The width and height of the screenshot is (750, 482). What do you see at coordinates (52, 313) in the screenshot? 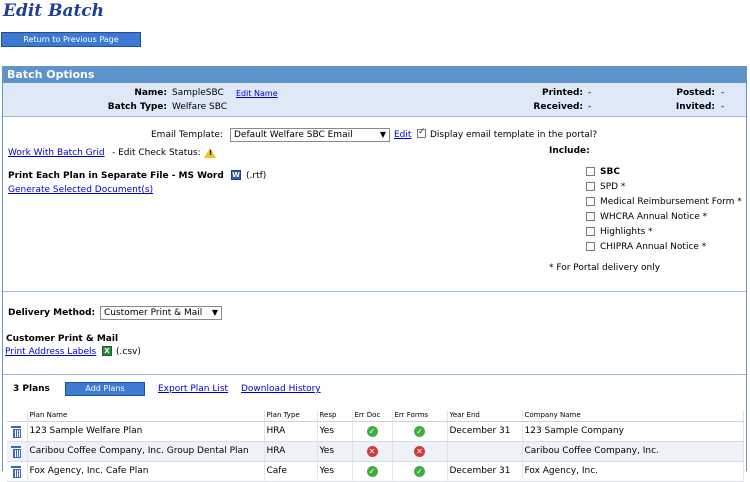
I see `delivery-method-label: Delivery Method:` at bounding box center [52, 313].